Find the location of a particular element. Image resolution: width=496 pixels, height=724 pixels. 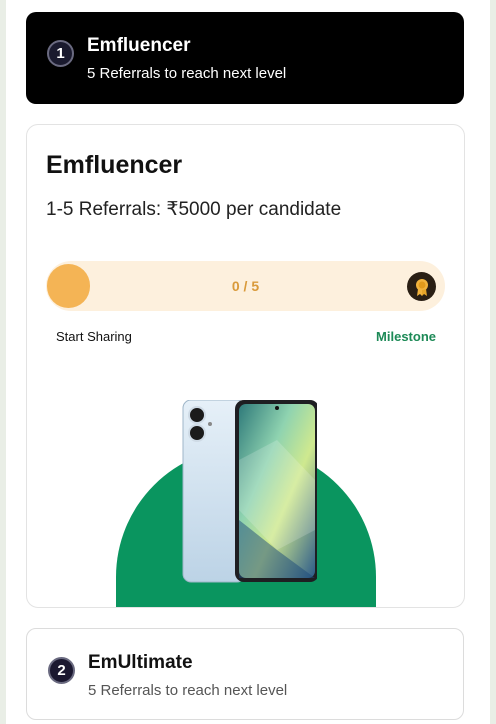

referral-progress-bar: 0 / 5 is located at coordinates (245, 286).